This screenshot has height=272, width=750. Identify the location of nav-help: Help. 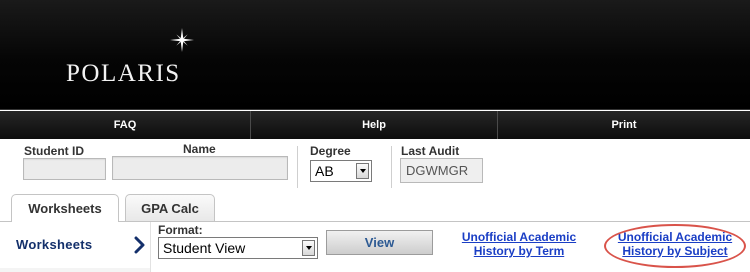
(374, 125).